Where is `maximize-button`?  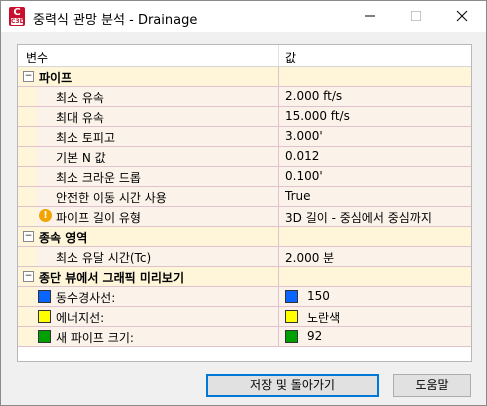
maximize-button is located at coordinates (416, 16).